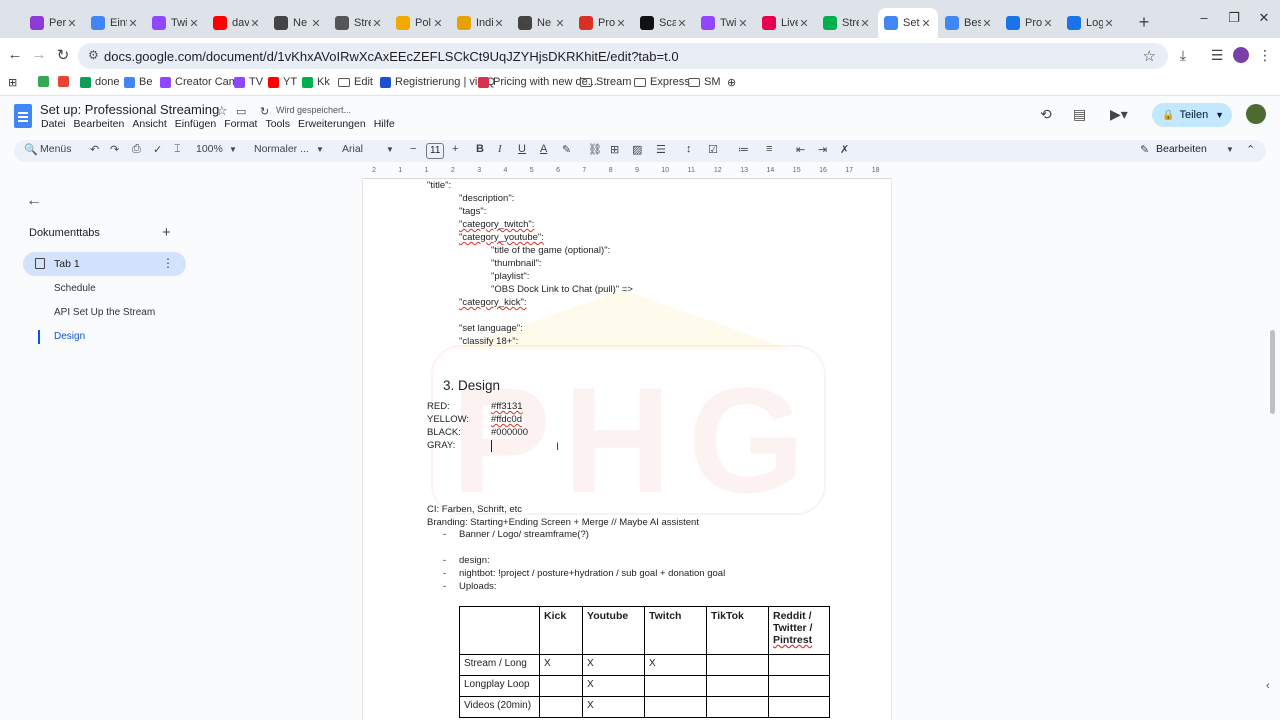 Image resolution: width=1280 pixels, height=720 pixels. I want to click on menu-item: Erweiterungen, so click(334, 124).